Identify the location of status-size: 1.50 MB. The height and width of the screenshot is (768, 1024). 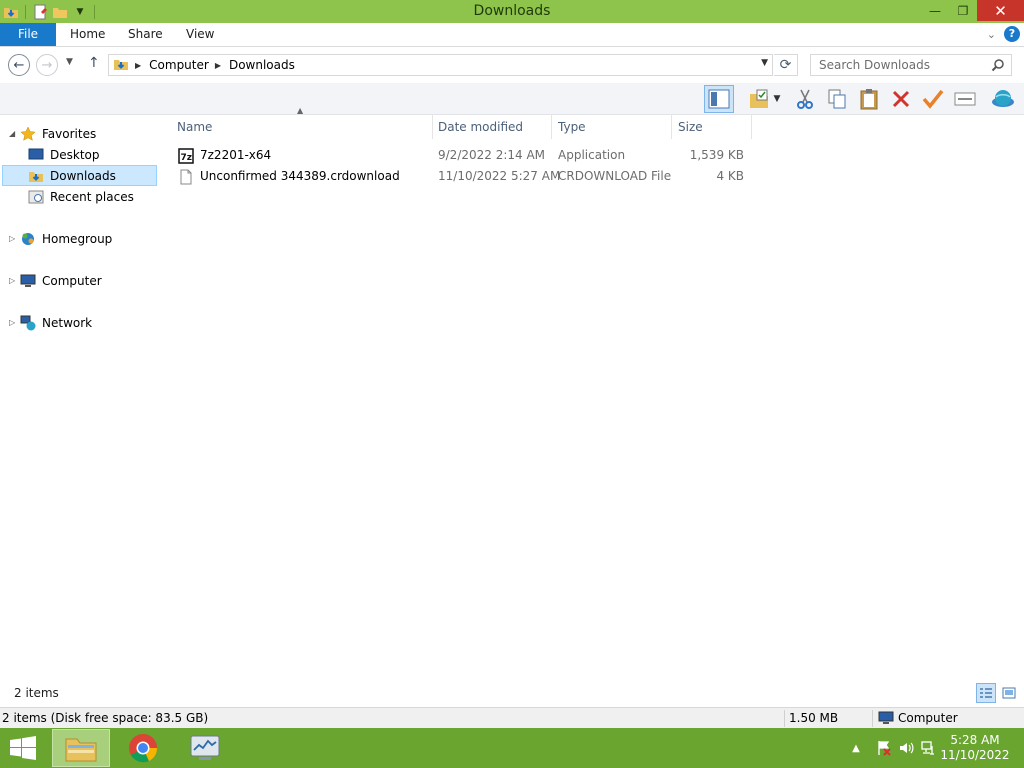
(814, 718).